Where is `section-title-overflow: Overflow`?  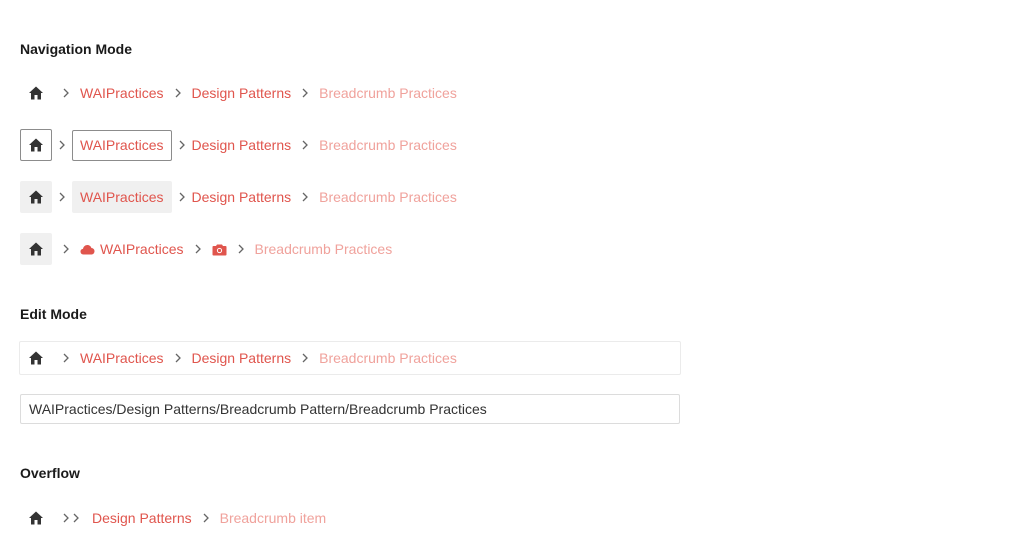
section-title-overflow: Overflow is located at coordinates (50, 473).